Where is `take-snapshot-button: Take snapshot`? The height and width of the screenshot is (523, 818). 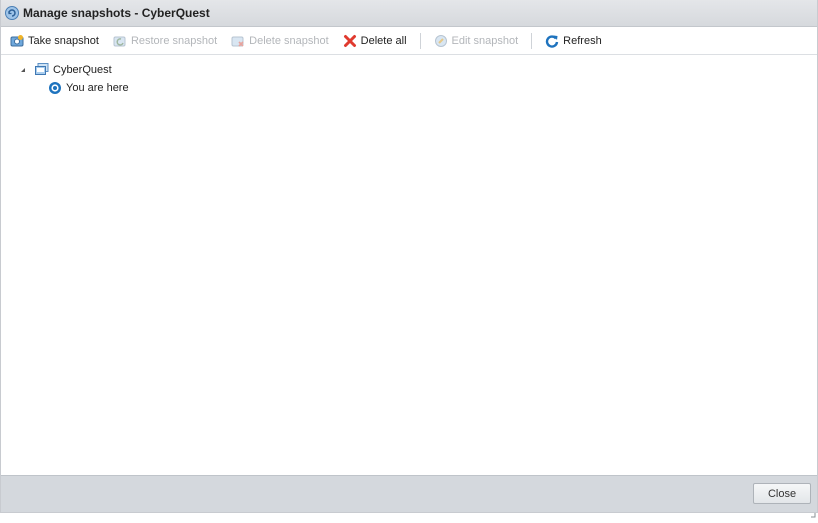 take-snapshot-button: Take snapshot is located at coordinates (54, 41).